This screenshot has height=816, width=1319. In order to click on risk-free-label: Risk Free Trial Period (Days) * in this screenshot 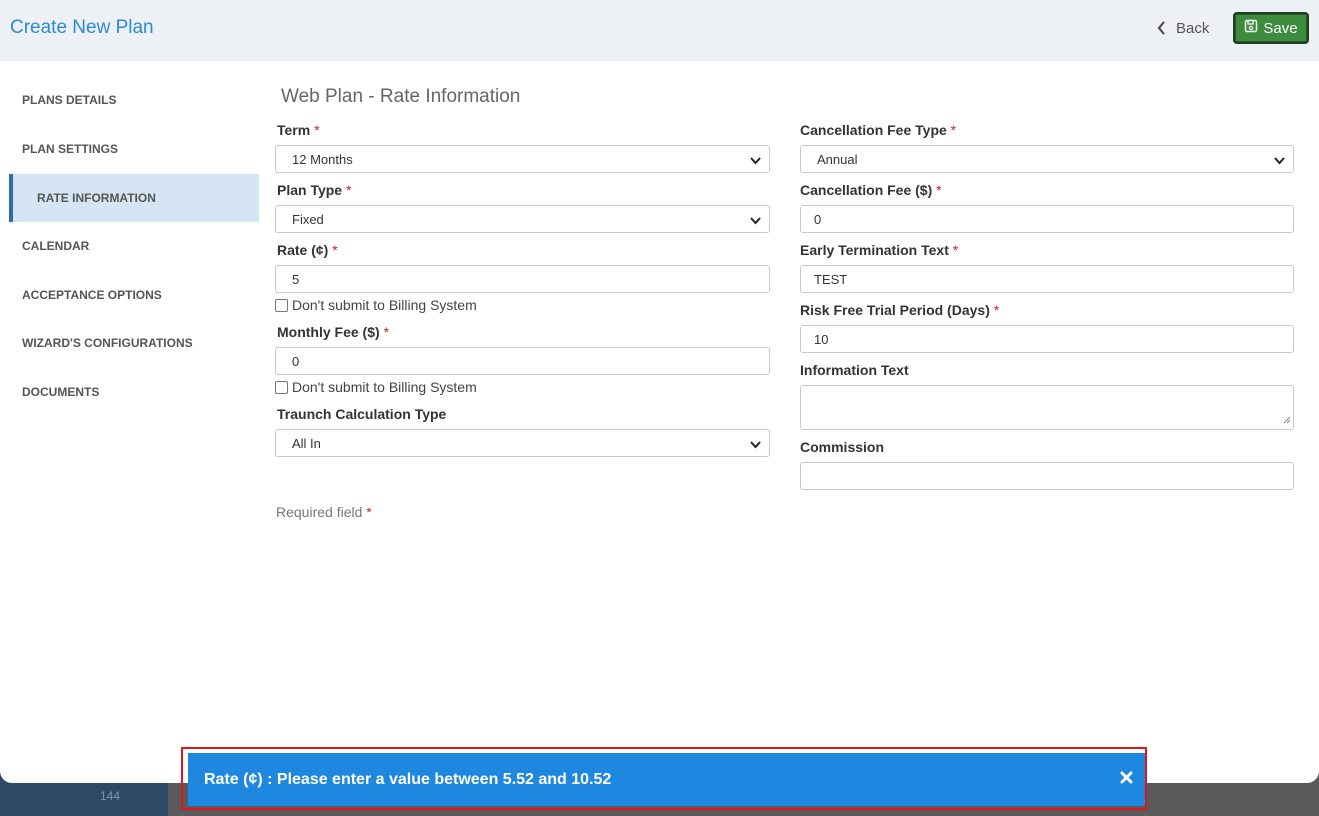, I will do `click(899, 310)`.